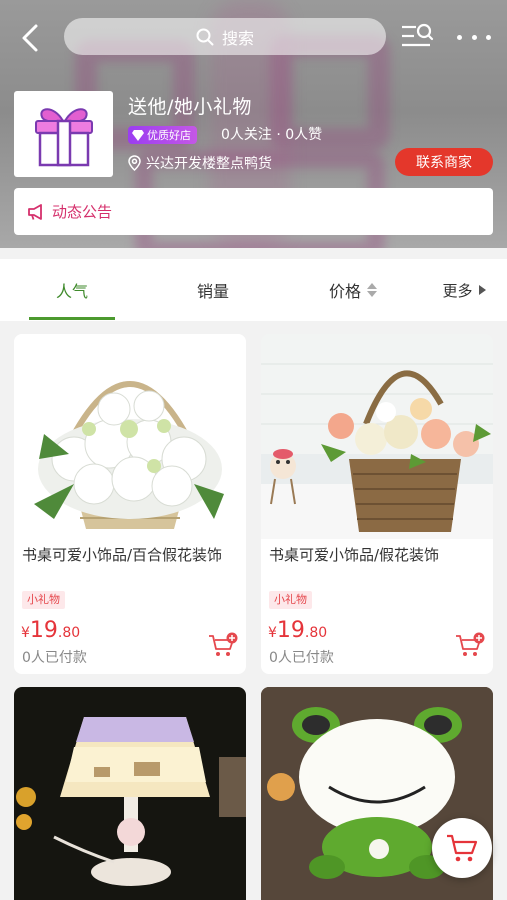 Image resolution: width=507 pixels, height=900 pixels. What do you see at coordinates (344, 291) in the screenshot?
I see `tab-label: 价格` at bounding box center [344, 291].